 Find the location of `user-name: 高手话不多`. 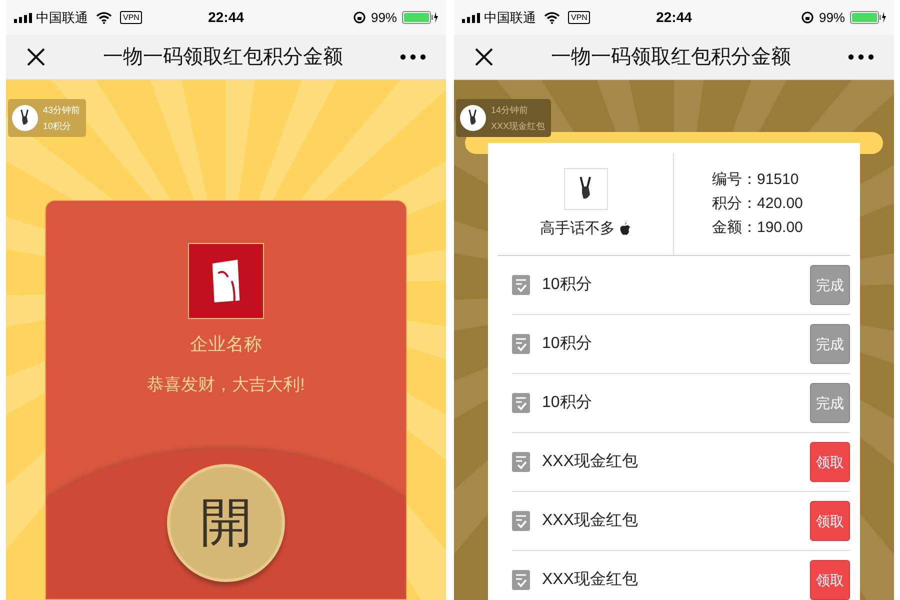

user-name: 高手话不多 is located at coordinates (577, 228).